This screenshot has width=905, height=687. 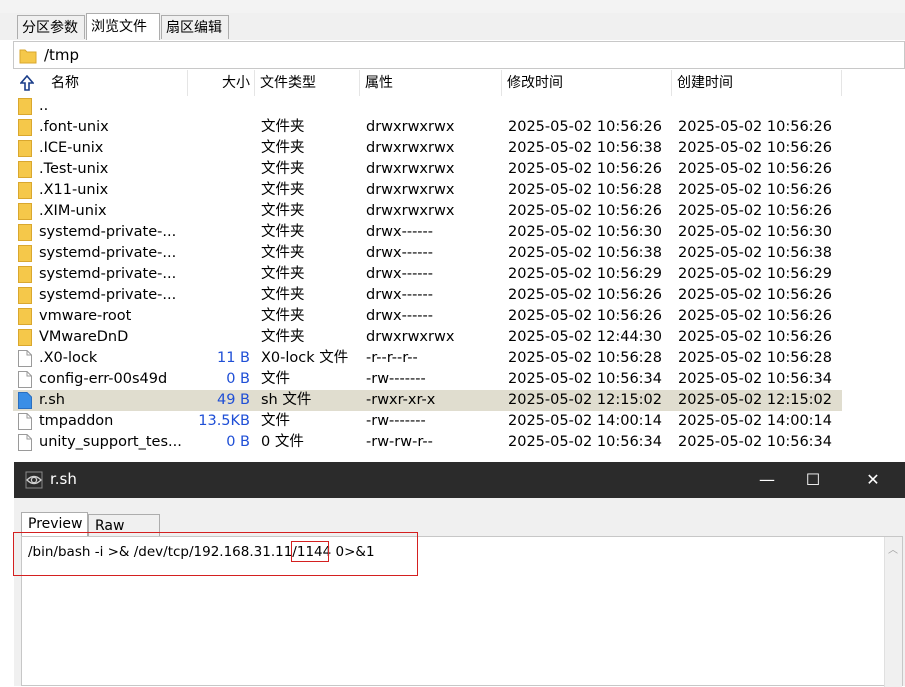 What do you see at coordinates (434, 106) in the screenshot?
I see `file-attr` at bounding box center [434, 106].